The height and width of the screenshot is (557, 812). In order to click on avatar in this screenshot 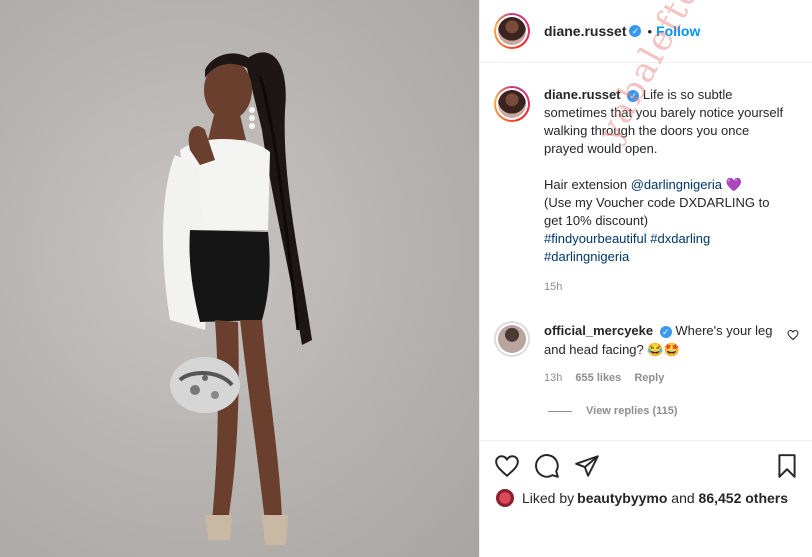, I will do `click(512, 31)`.